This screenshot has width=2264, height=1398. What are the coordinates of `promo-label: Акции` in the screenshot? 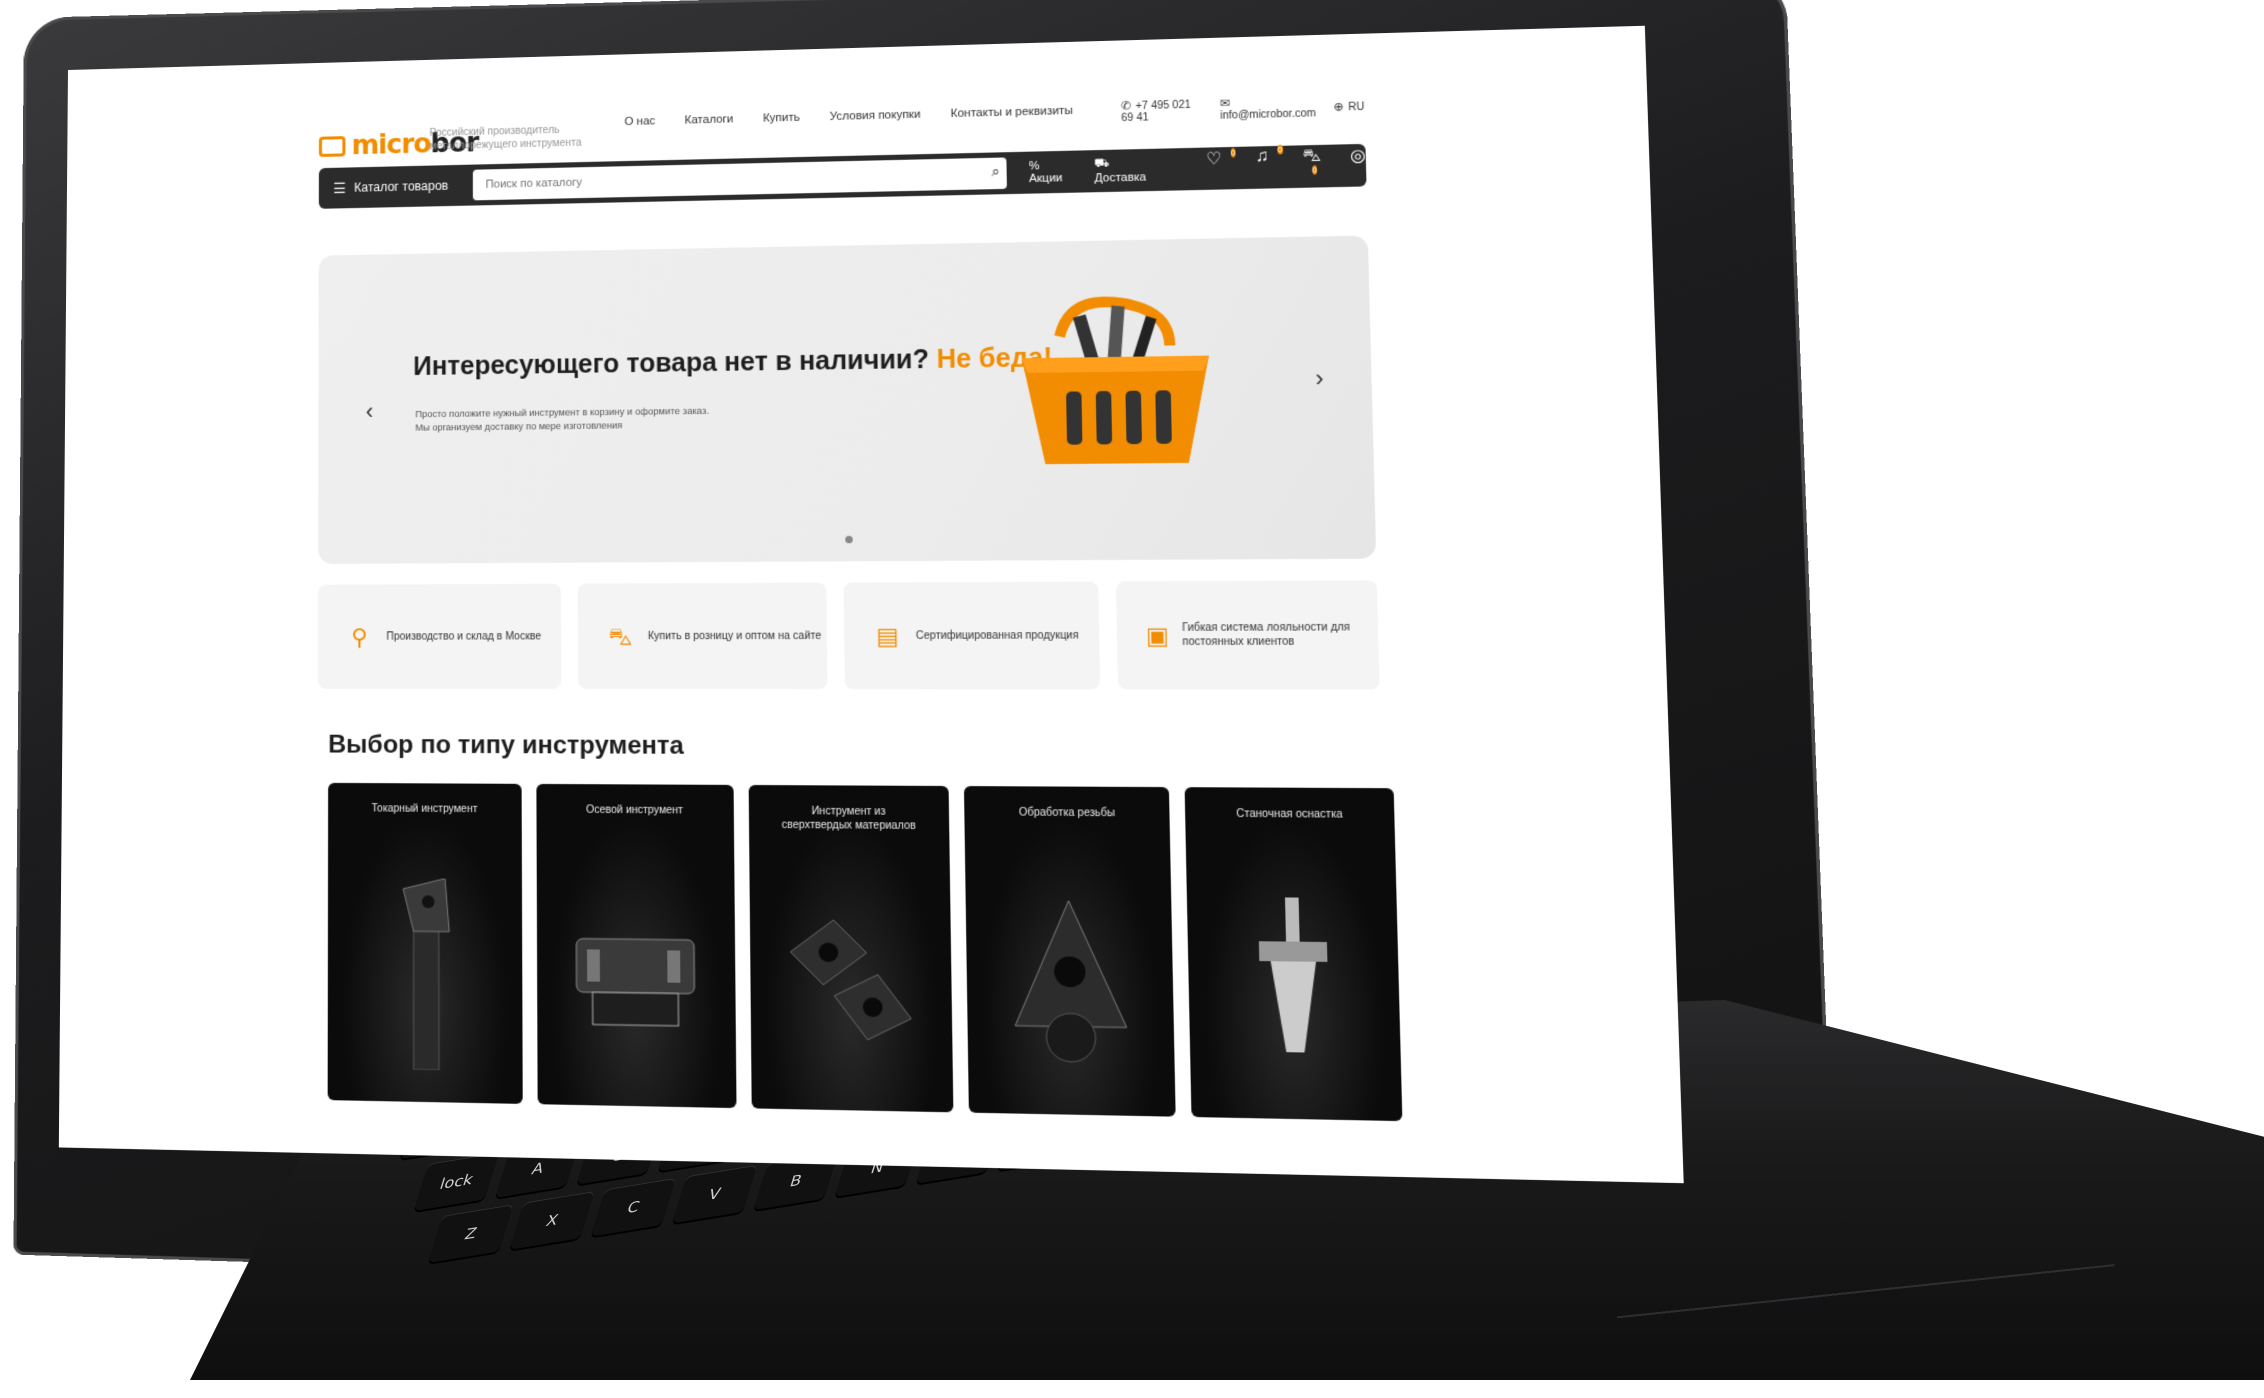 It's located at (1046, 178).